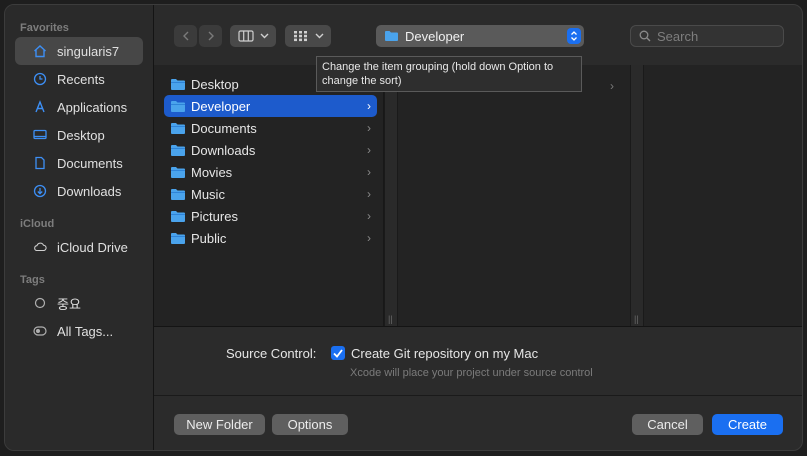 Image resolution: width=807 pixels, height=456 pixels. What do you see at coordinates (40, 303) in the screenshot?
I see `tag-circle-icon` at bounding box center [40, 303].